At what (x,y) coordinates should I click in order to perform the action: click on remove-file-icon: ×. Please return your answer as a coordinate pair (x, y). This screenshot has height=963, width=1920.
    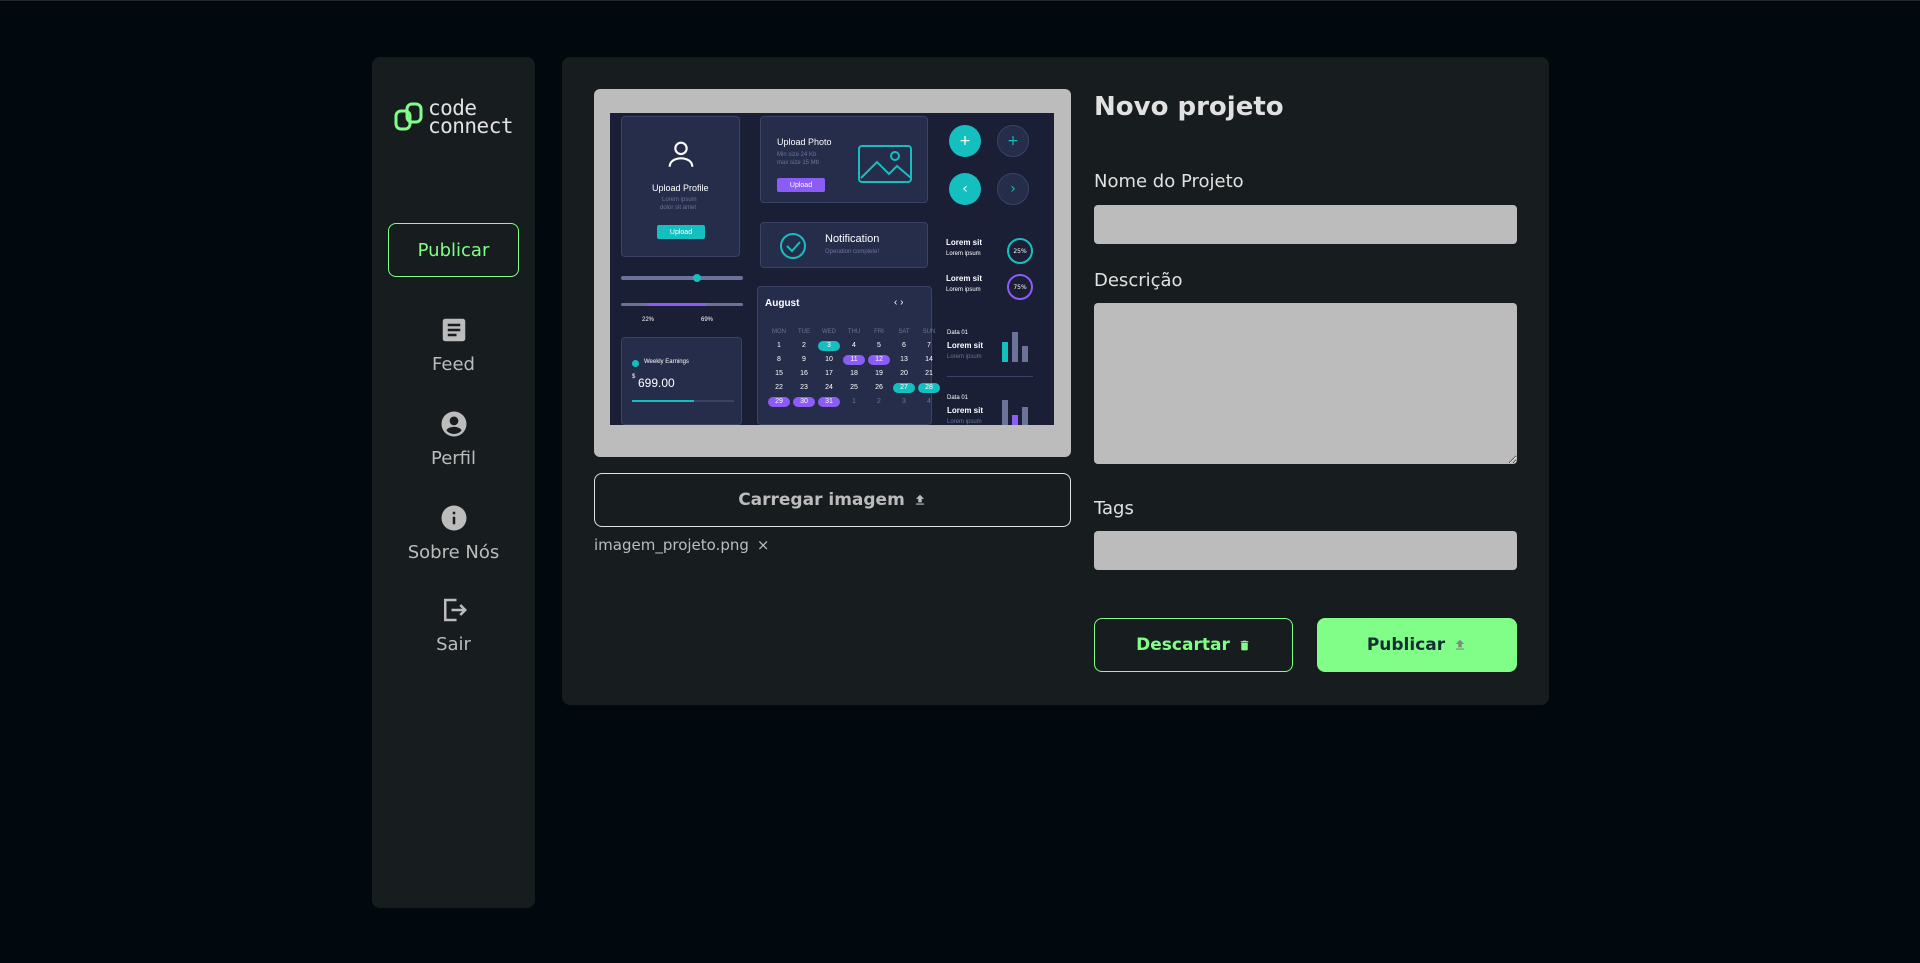
    Looking at the image, I should click on (763, 545).